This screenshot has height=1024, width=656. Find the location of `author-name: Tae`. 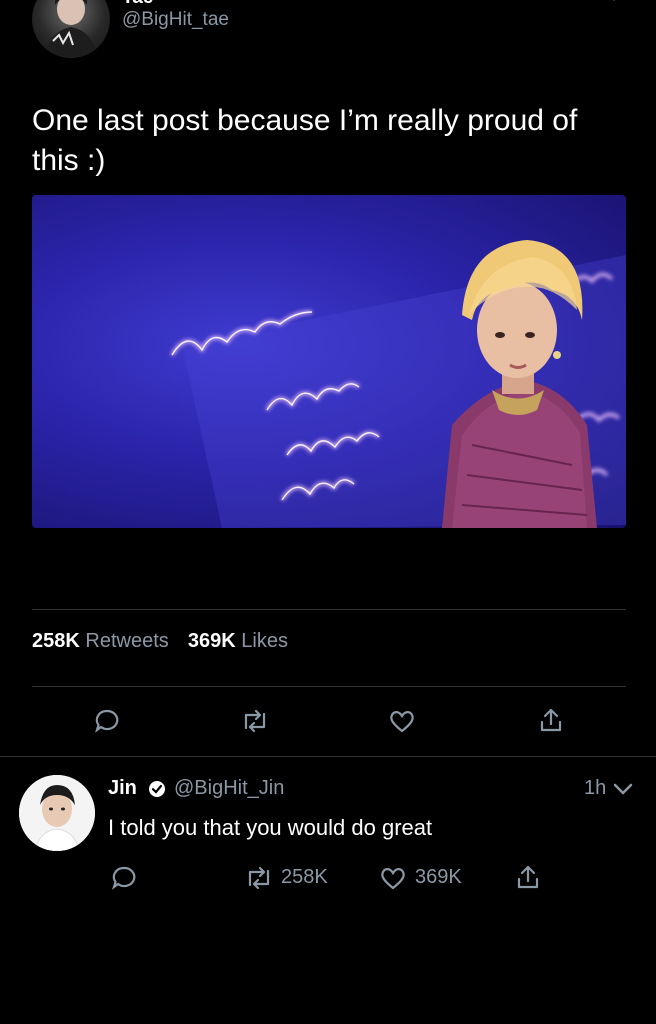

author-name: Tae is located at coordinates (137, 4).